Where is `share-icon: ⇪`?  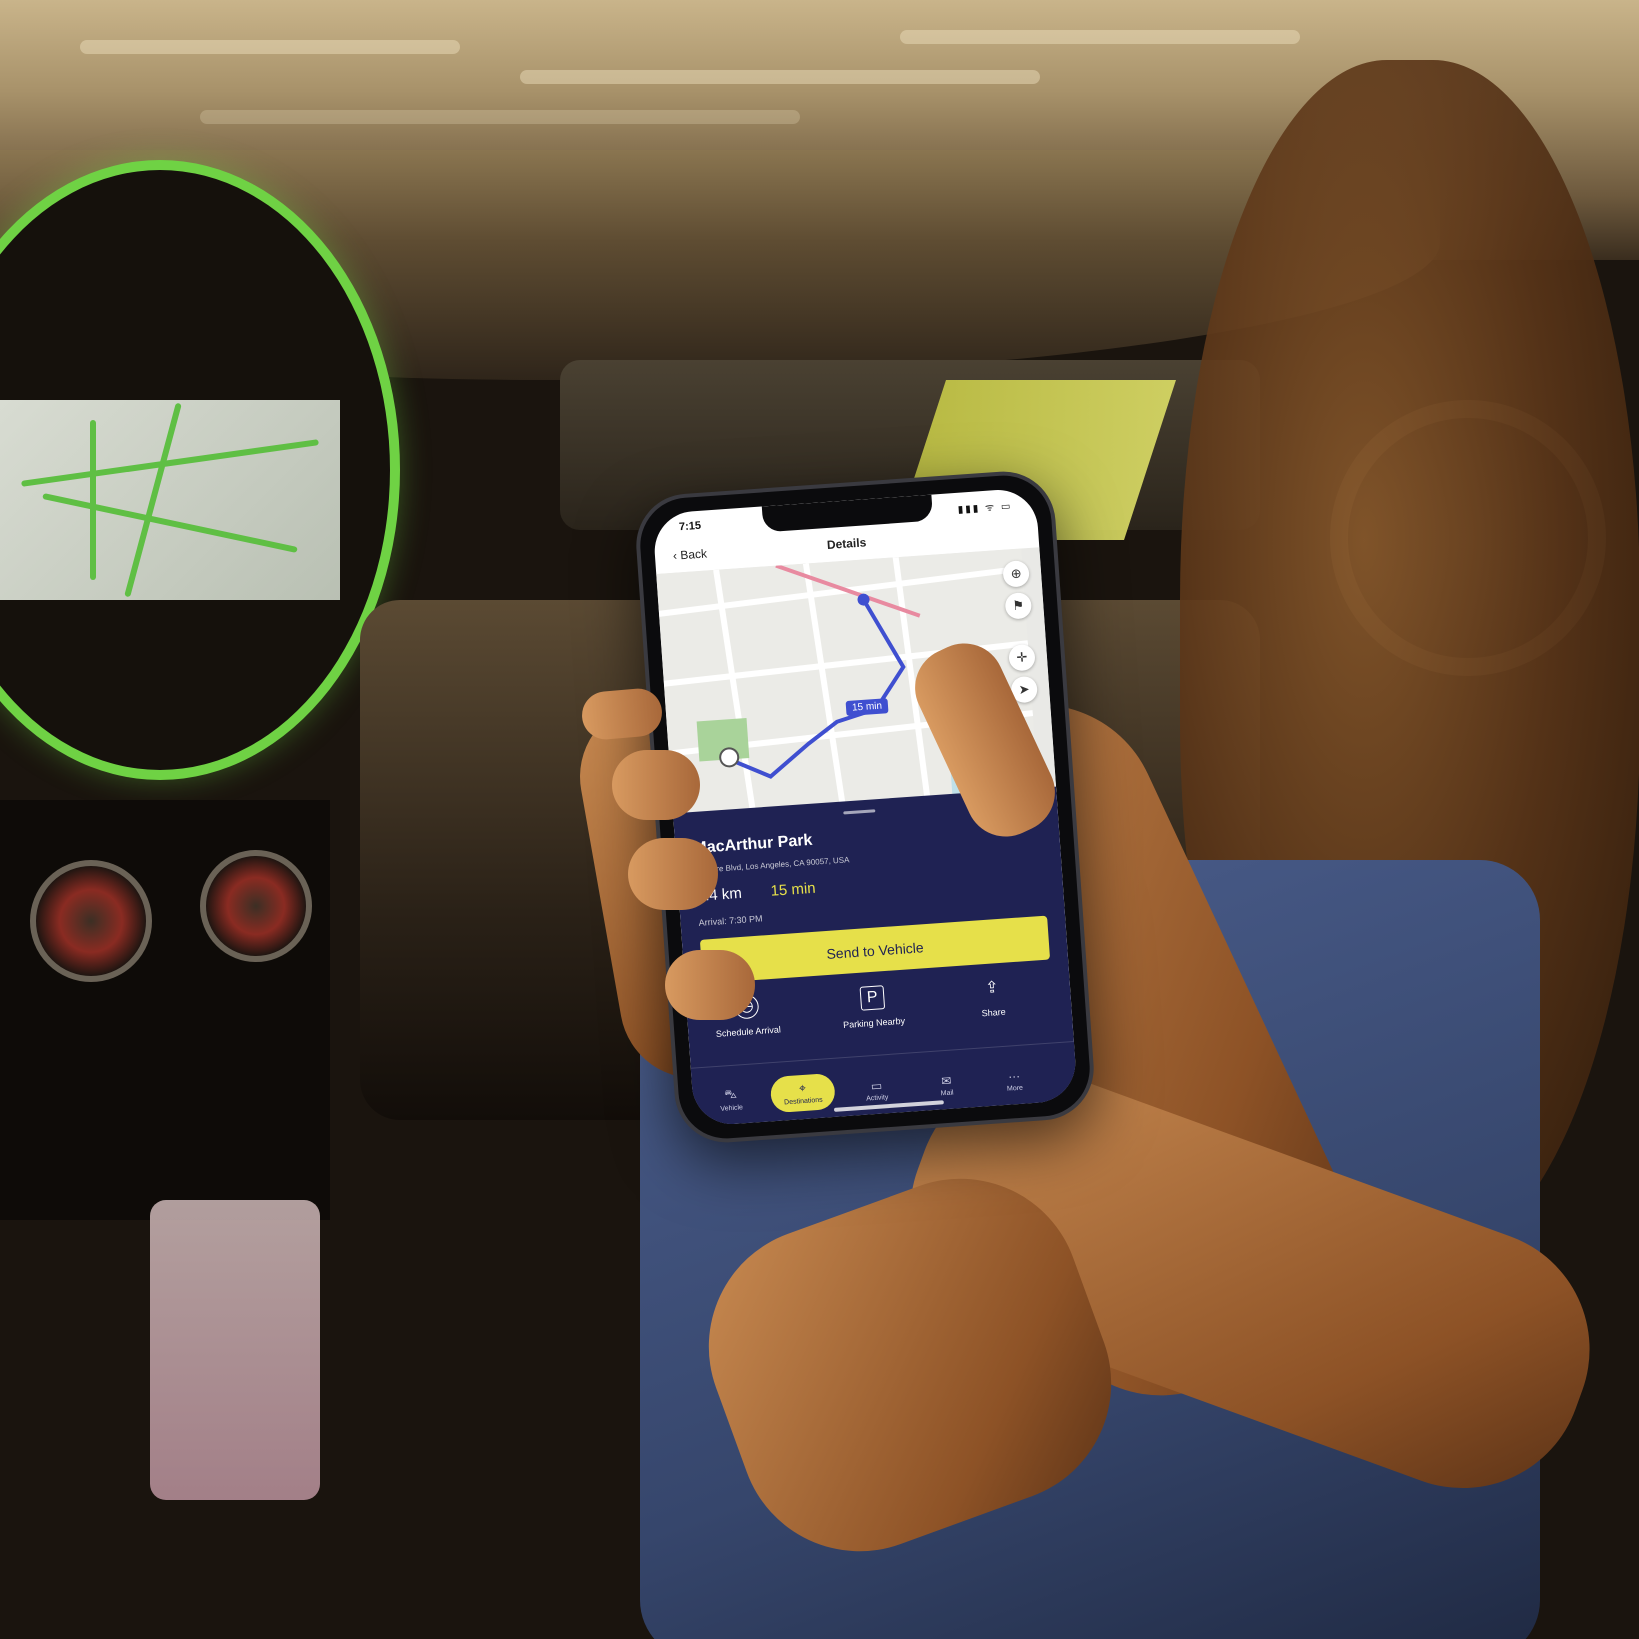 share-icon: ⇪ is located at coordinates (992, 988).